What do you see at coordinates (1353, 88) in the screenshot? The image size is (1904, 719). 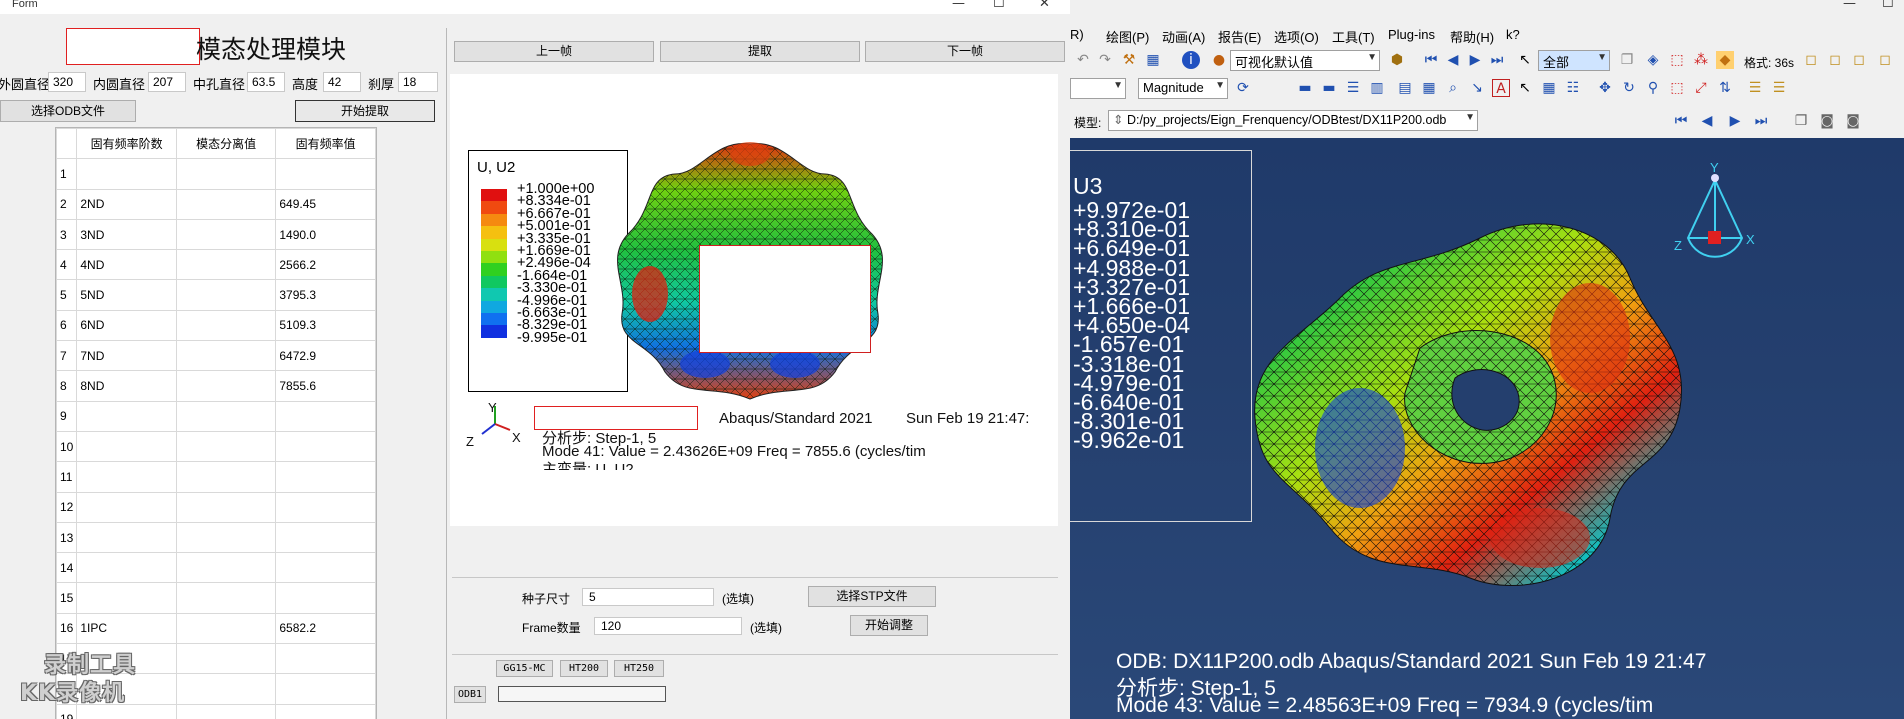 I see `contour-icon: ☰` at bounding box center [1353, 88].